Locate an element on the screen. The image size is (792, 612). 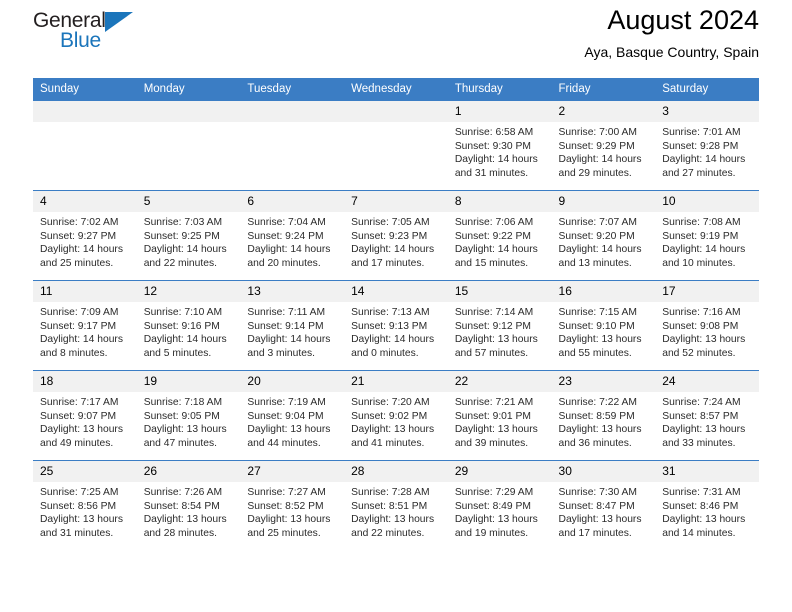
sunrise-text: Sunrise: 7:08 AM is located at coordinates (701, 222).